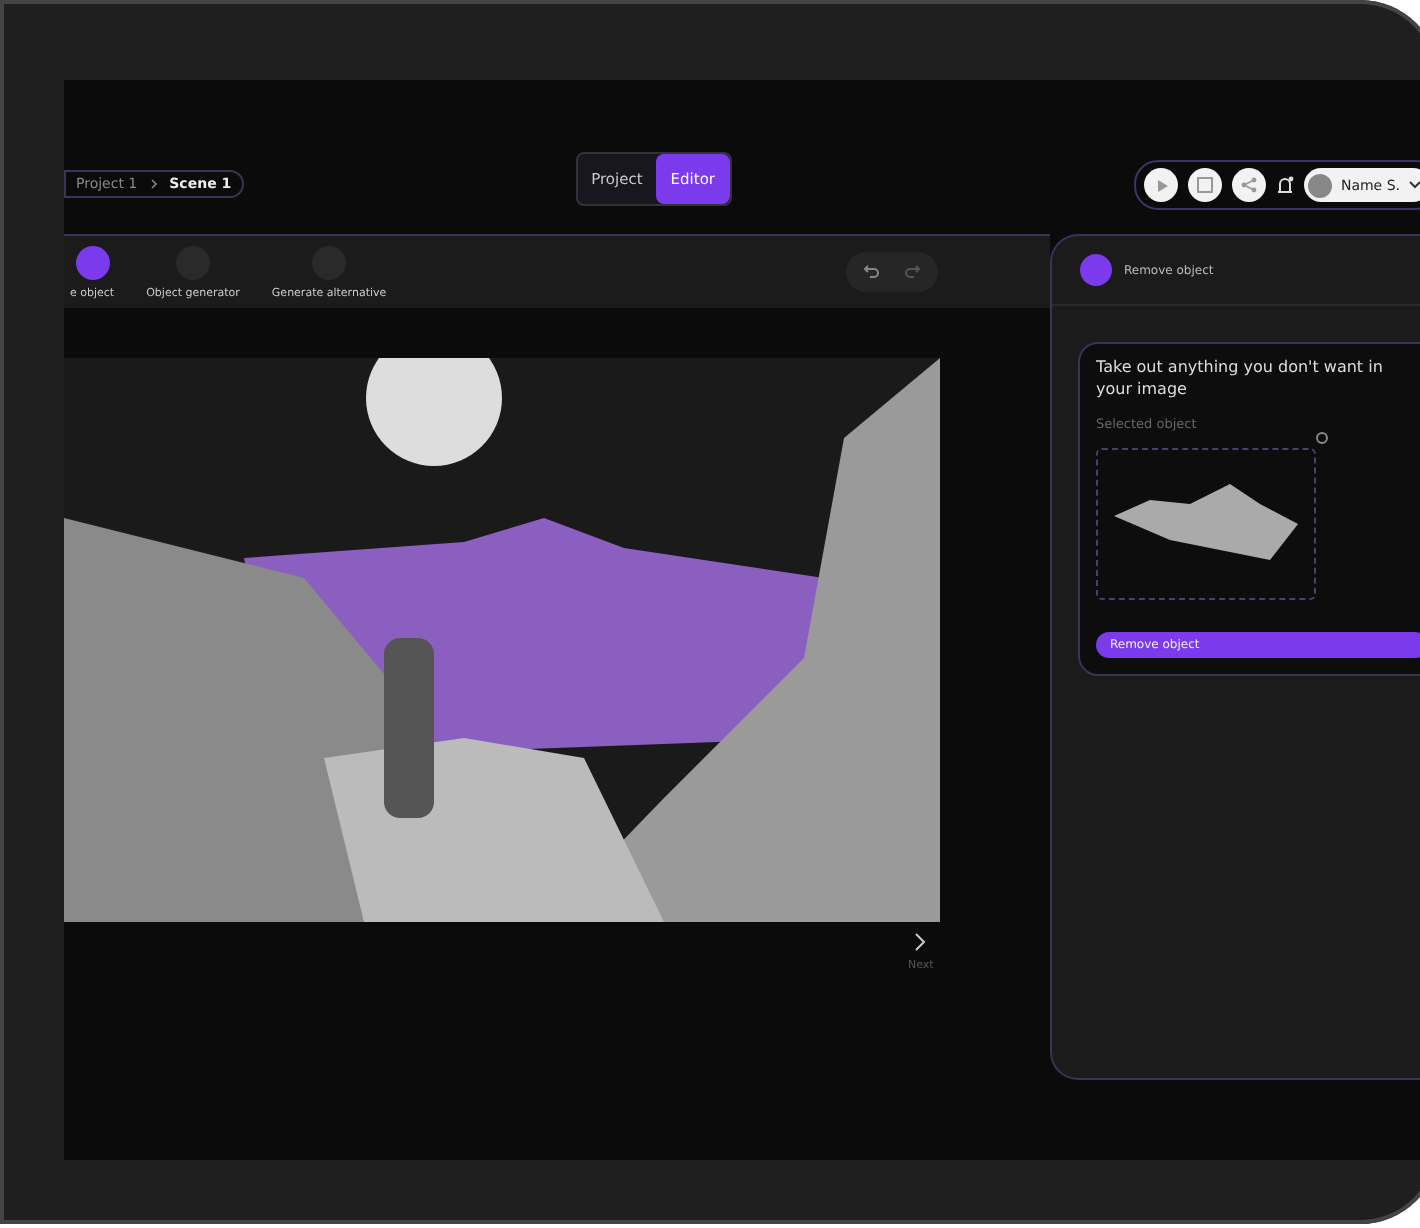 Image resolution: width=1420 pixels, height=1228 pixels. Describe the element at coordinates (153, 184) in the screenshot. I see `chevron-icon` at that location.